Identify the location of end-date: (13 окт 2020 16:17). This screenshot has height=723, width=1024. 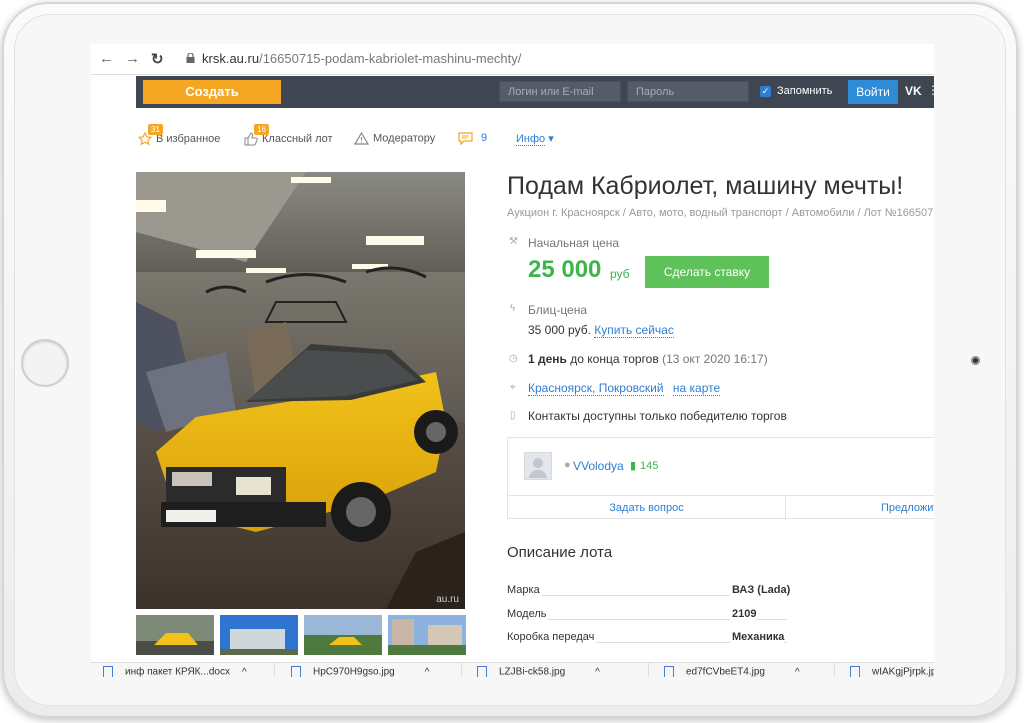
(715, 359).